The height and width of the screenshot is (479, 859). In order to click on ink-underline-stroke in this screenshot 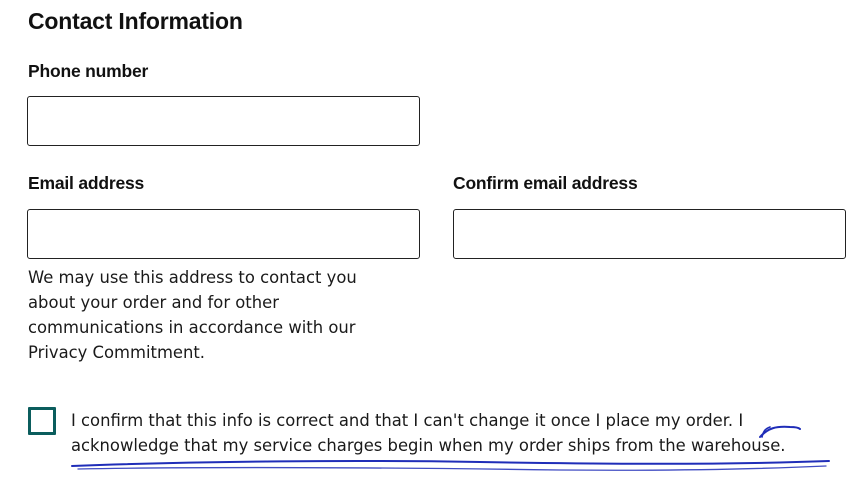, I will do `click(450, 463)`.